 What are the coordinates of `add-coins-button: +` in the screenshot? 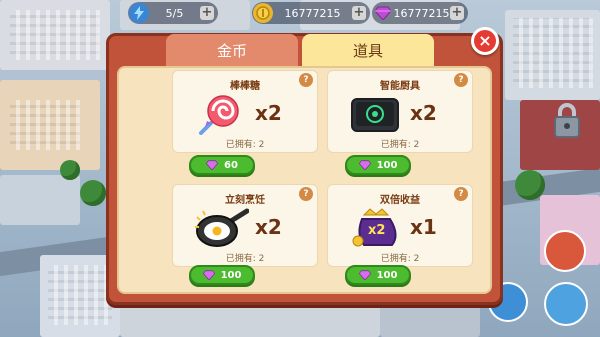 It's located at (359, 13).